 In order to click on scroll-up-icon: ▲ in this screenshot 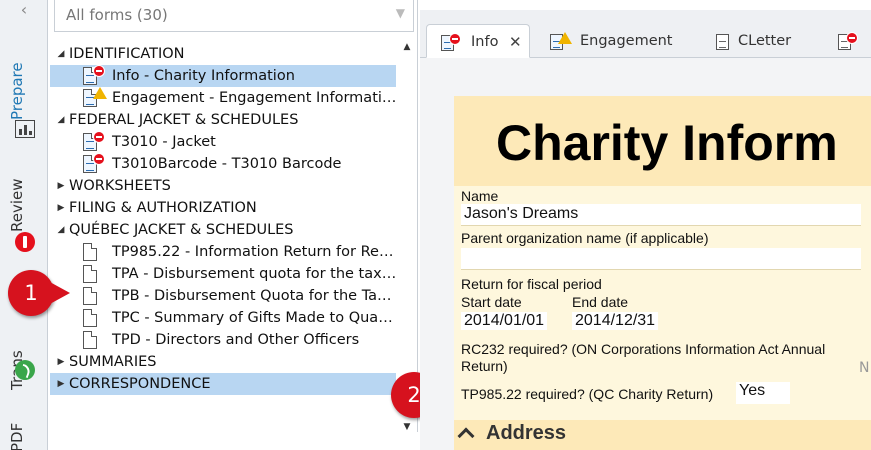, I will do `click(407, 47)`.